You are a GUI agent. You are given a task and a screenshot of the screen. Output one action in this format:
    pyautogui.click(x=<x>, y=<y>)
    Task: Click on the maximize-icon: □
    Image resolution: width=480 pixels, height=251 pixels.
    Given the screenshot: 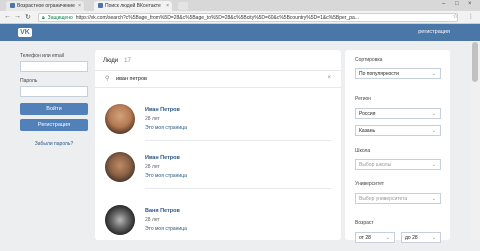 What is the action you would take?
    pyautogui.click(x=457, y=4)
    